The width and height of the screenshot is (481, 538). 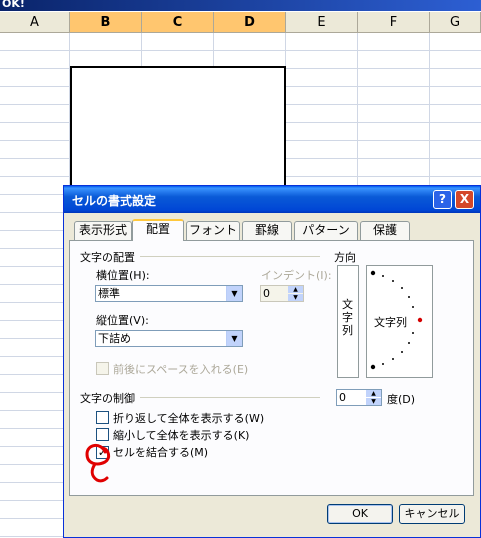 I want to click on tab-protection: 保護, so click(x=385, y=230).